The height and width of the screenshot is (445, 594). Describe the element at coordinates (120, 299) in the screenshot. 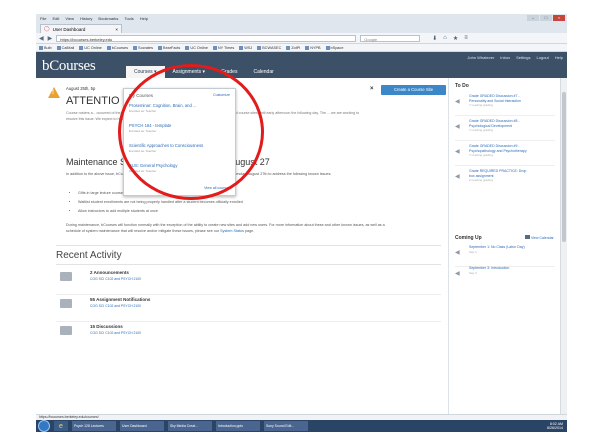

I see `activity-count: 55 Assignment Notifications` at that location.